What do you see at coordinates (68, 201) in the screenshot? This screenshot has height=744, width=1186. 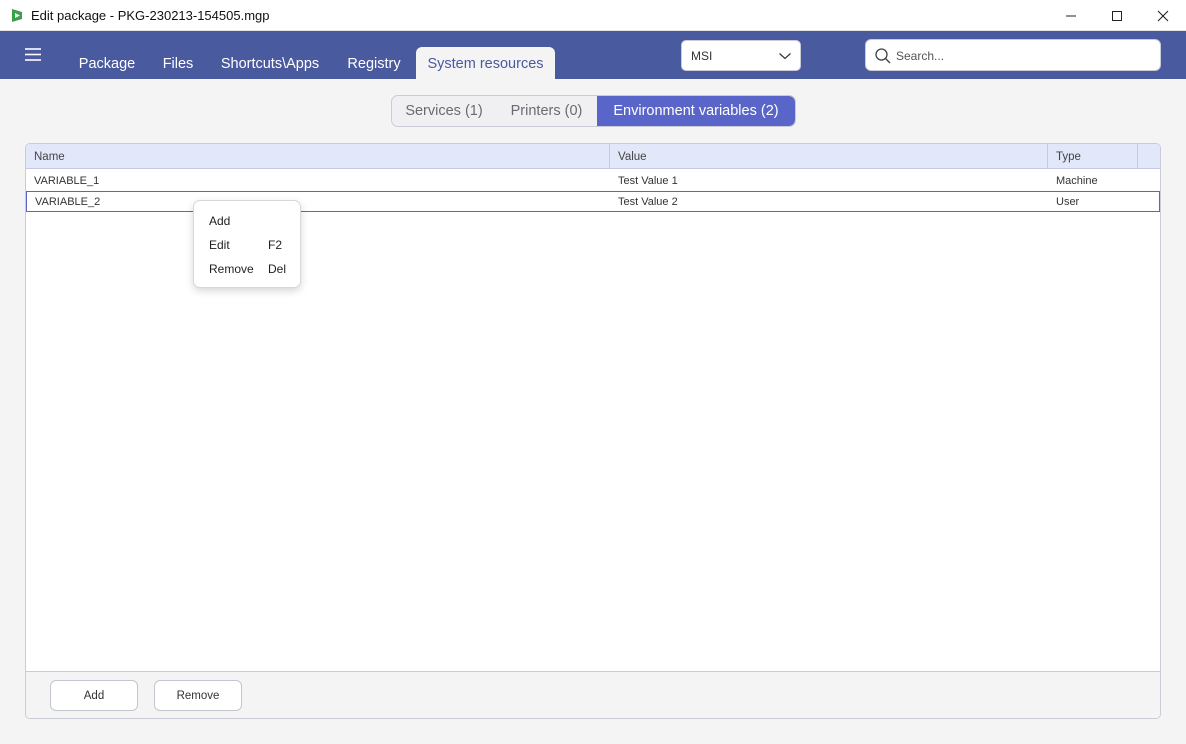 I see `cell-name: VARIABLE_2` at bounding box center [68, 201].